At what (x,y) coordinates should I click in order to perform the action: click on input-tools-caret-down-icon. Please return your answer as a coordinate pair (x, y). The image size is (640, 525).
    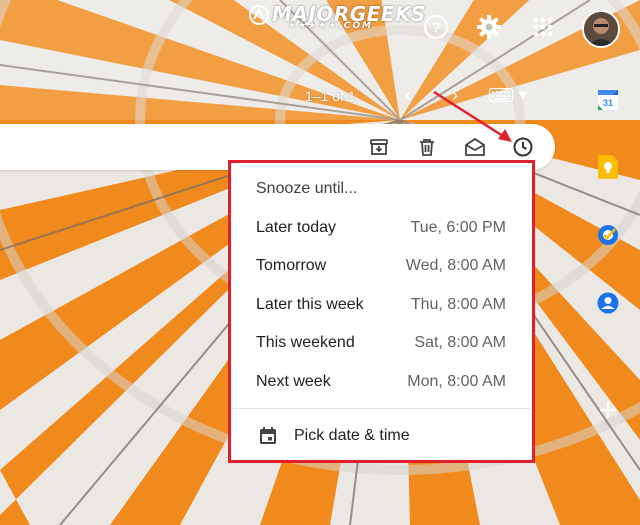
    Looking at the image, I should click on (523, 95).